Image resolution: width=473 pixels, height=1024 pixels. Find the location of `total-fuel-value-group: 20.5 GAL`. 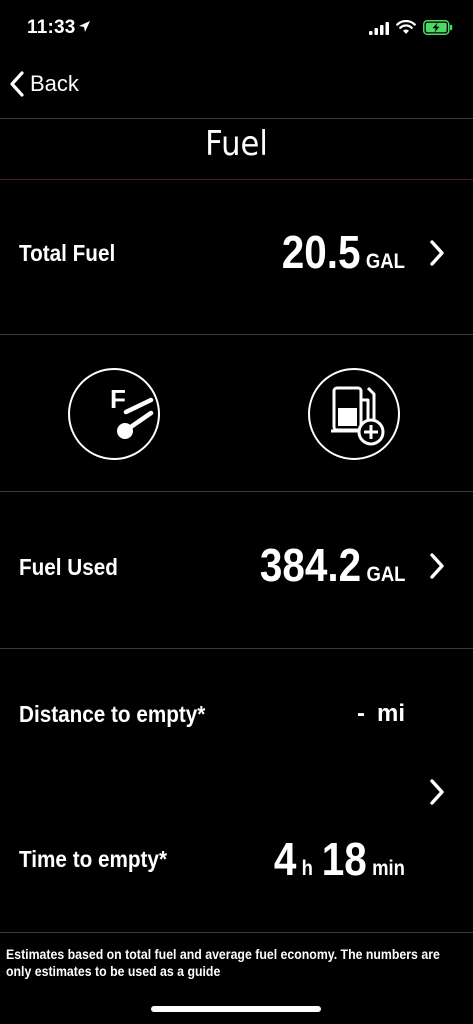

total-fuel-value-group: 20.5 GAL is located at coordinates (343, 252).